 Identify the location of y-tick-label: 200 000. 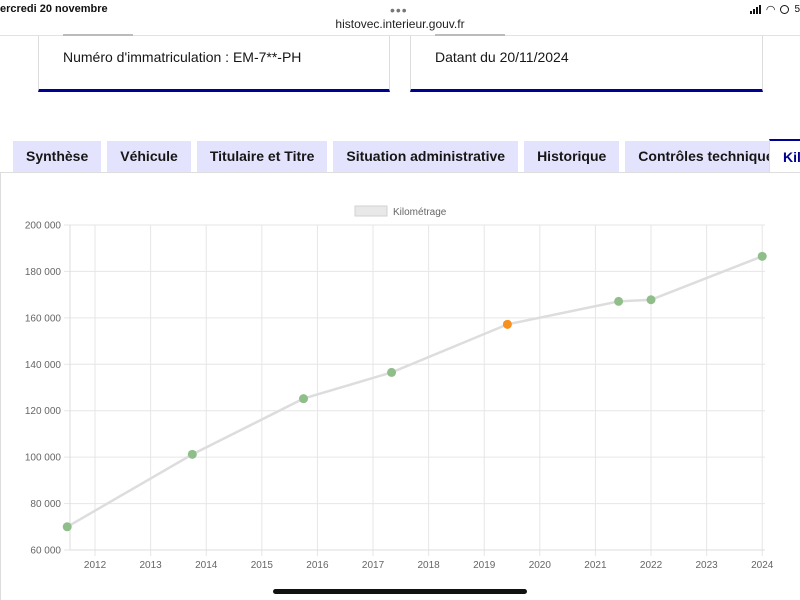
(43, 226).